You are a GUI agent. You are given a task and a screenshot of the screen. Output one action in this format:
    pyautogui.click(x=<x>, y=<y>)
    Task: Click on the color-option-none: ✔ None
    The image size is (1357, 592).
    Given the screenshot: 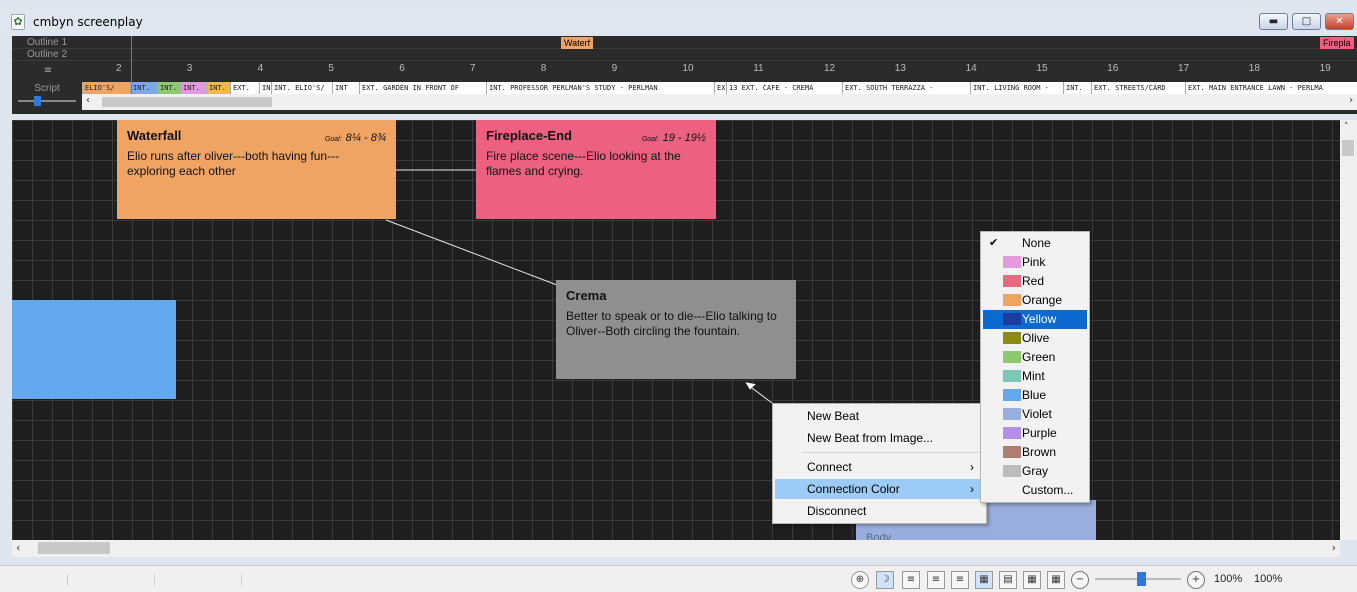 What is the action you would take?
    pyautogui.click(x=1035, y=243)
    